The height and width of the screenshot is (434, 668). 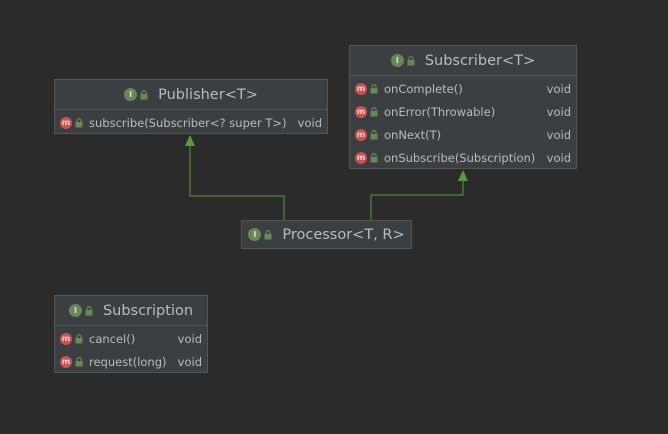 I want to click on member-name: onError(Throwable), so click(x=440, y=111).